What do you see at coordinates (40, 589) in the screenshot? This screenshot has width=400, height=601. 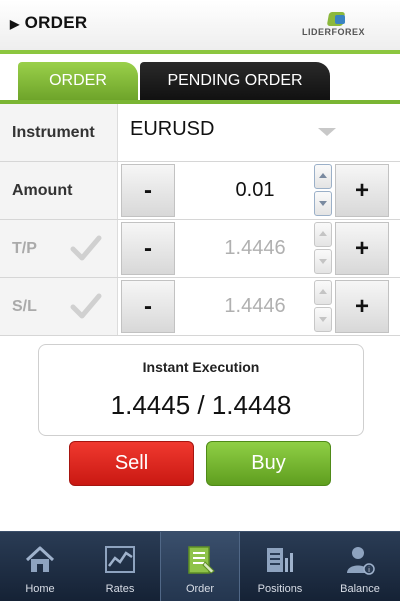 I see `nav-label-home: Home` at bounding box center [40, 589].